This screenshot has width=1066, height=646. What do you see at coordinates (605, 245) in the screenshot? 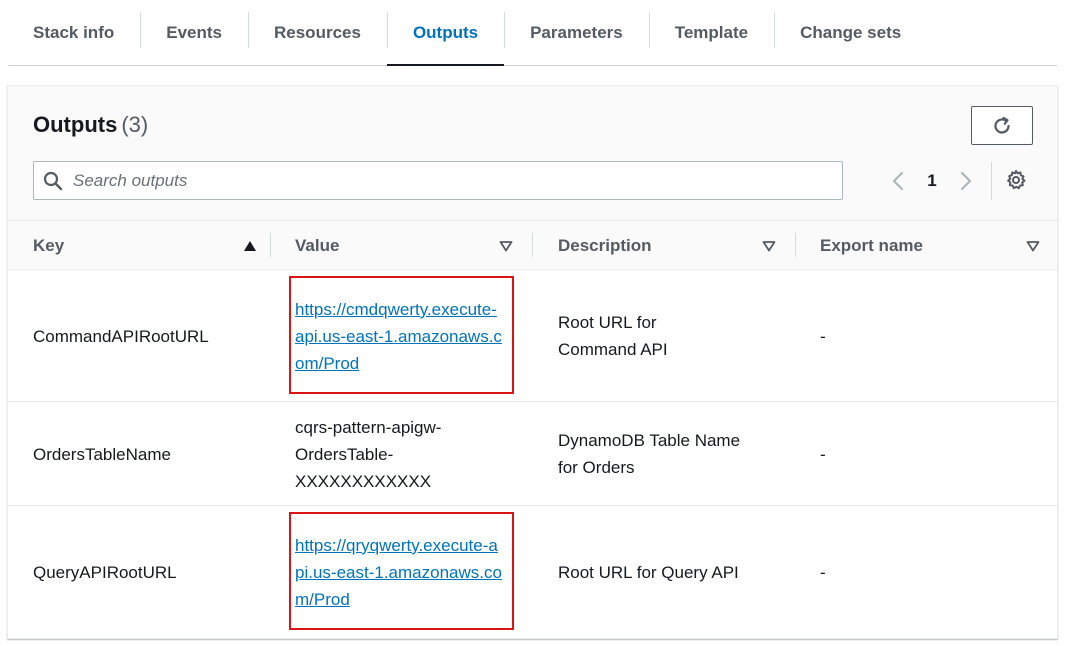
I see `column-label-description: Description` at bounding box center [605, 245].